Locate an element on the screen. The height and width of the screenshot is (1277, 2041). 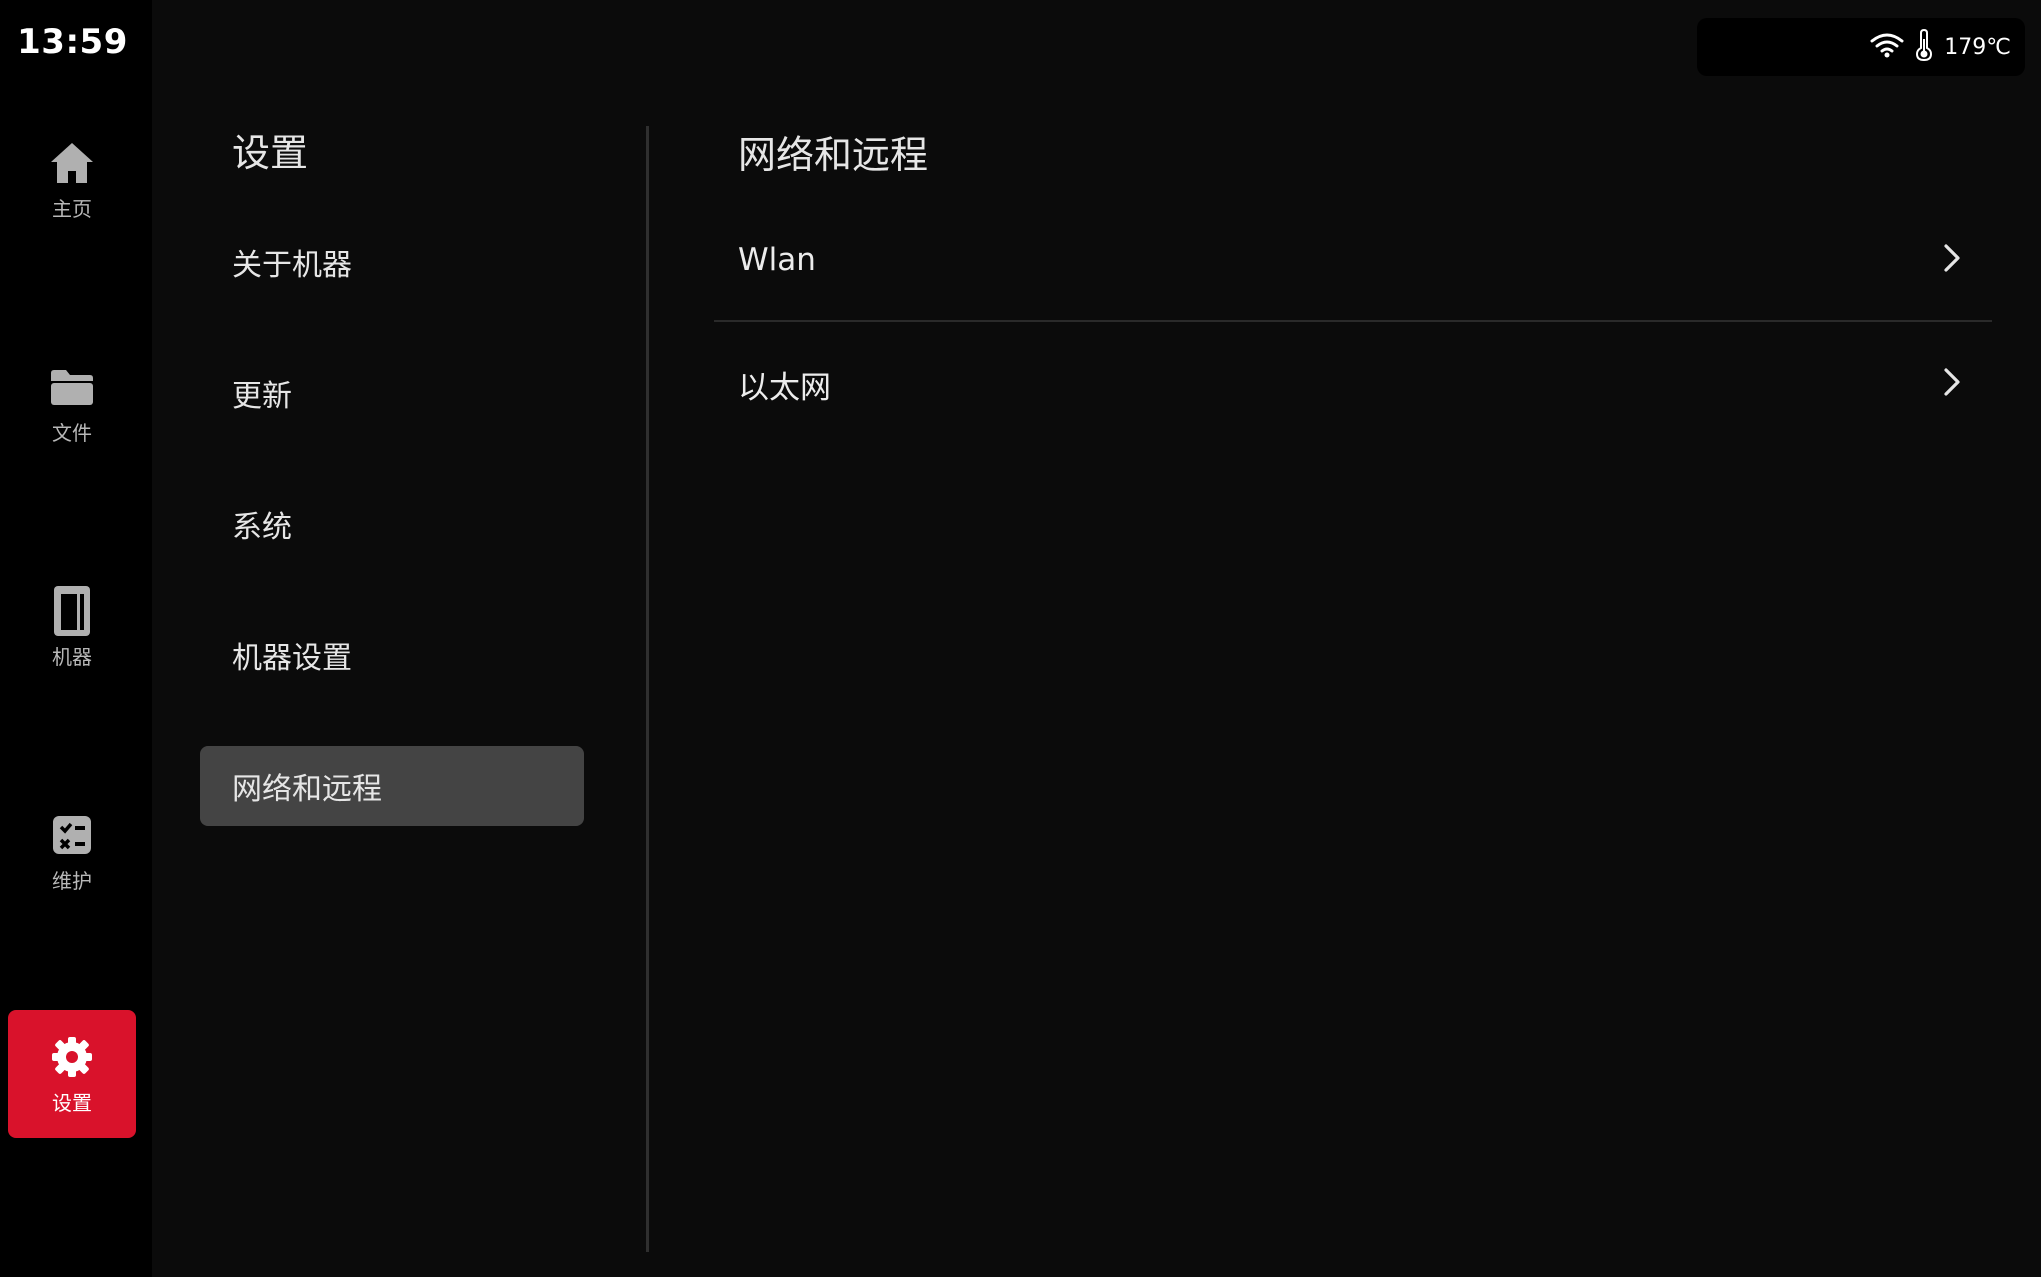
folder-icon is located at coordinates (72, 387).